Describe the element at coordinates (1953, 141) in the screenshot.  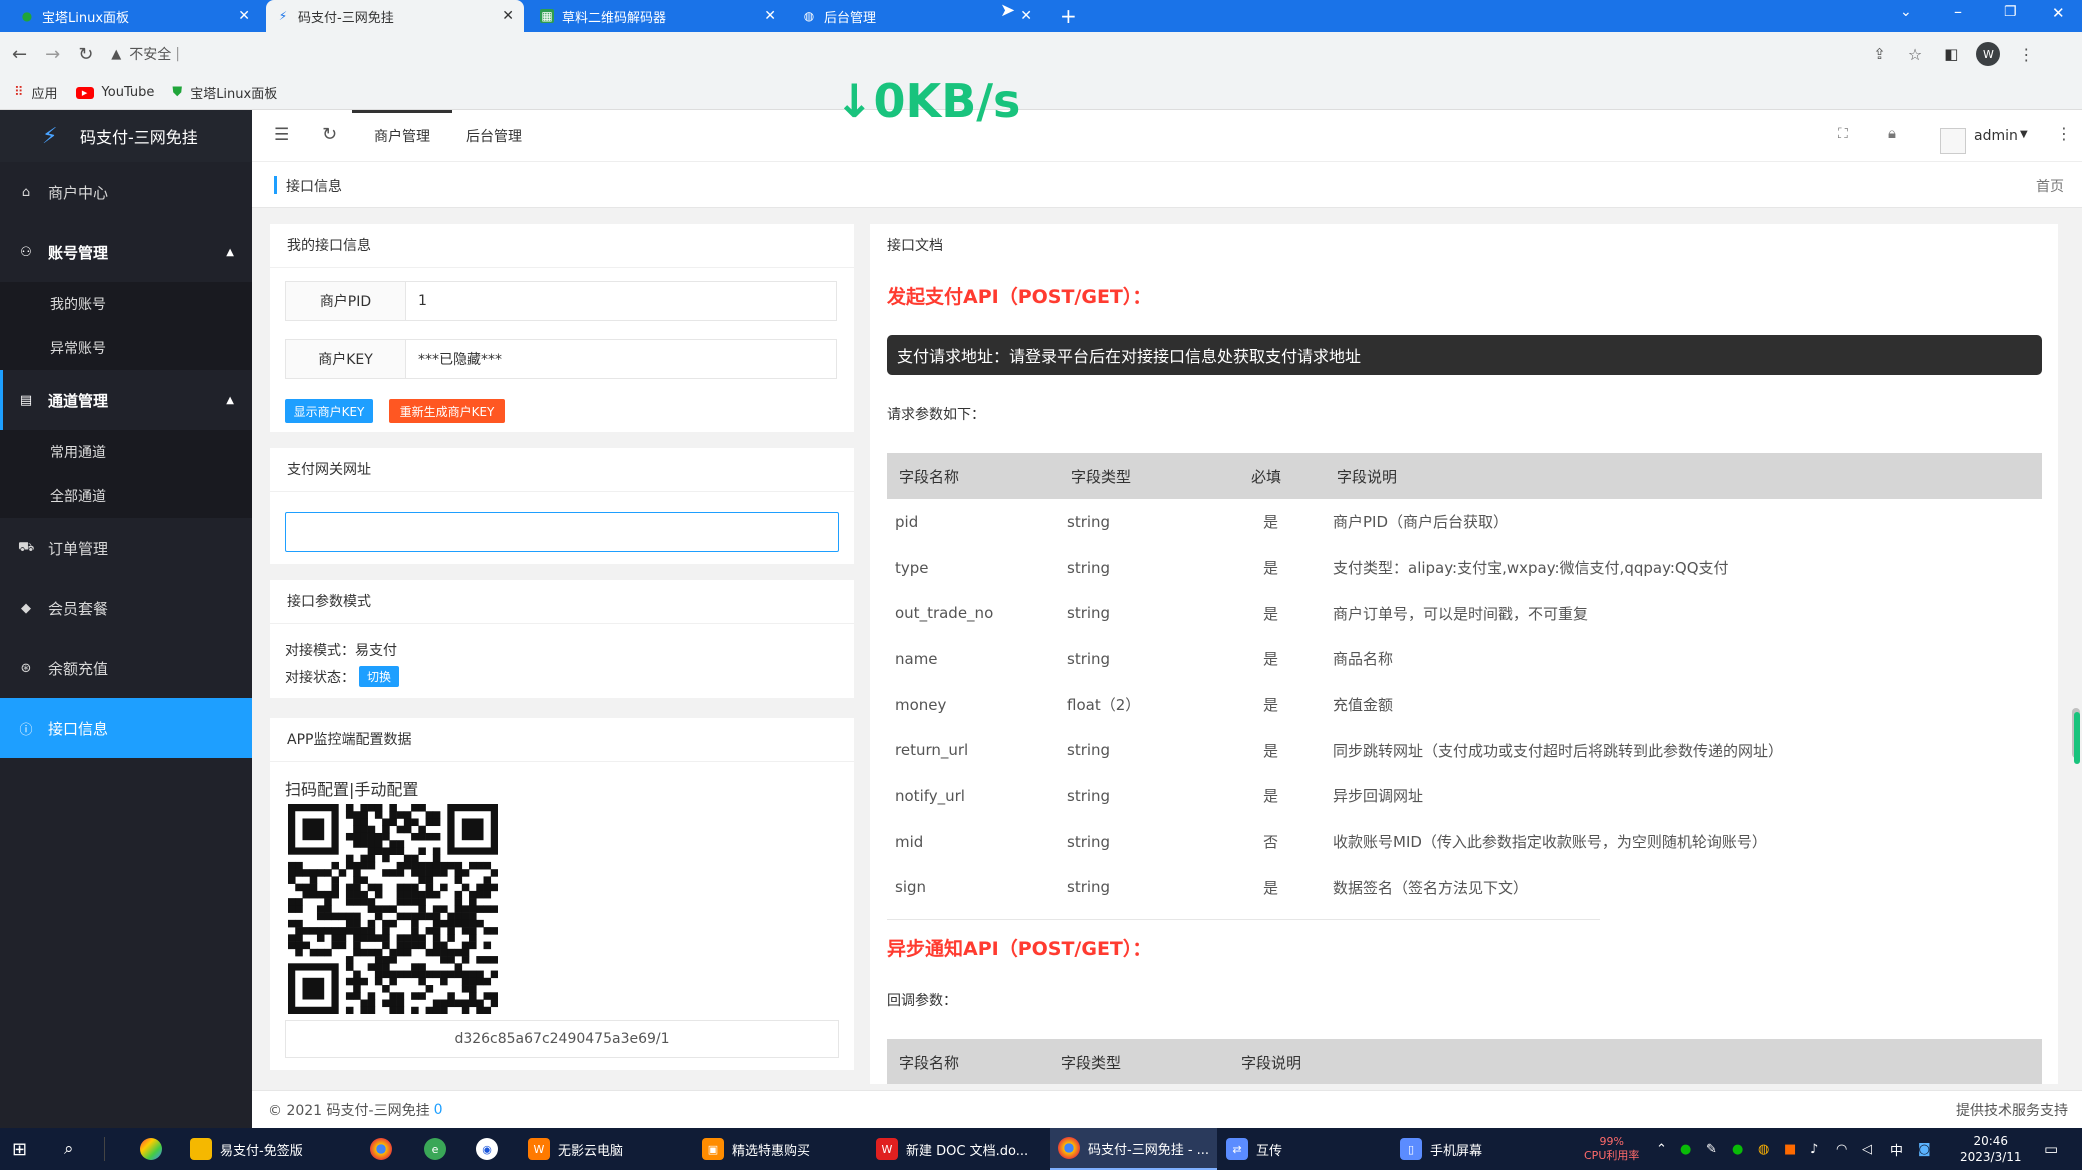
I see `user-avatar` at that location.